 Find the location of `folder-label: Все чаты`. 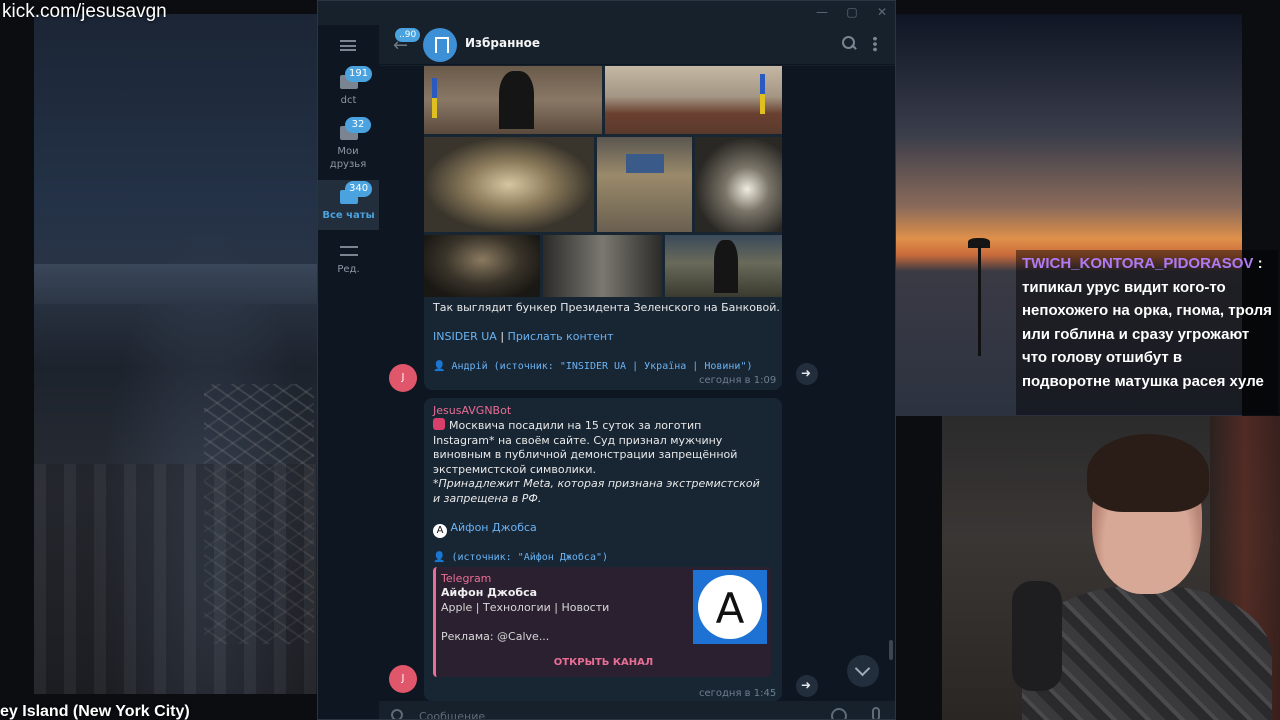

folder-label: Все чаты is located at coordinates (348, 215).